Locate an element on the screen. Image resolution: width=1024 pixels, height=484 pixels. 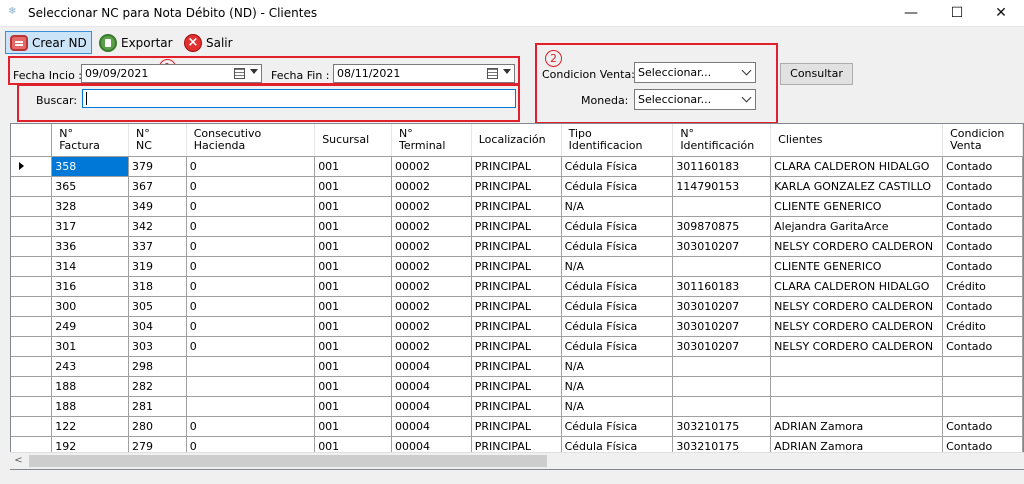
table-cell: 365 is located at coordinates (90, 186).